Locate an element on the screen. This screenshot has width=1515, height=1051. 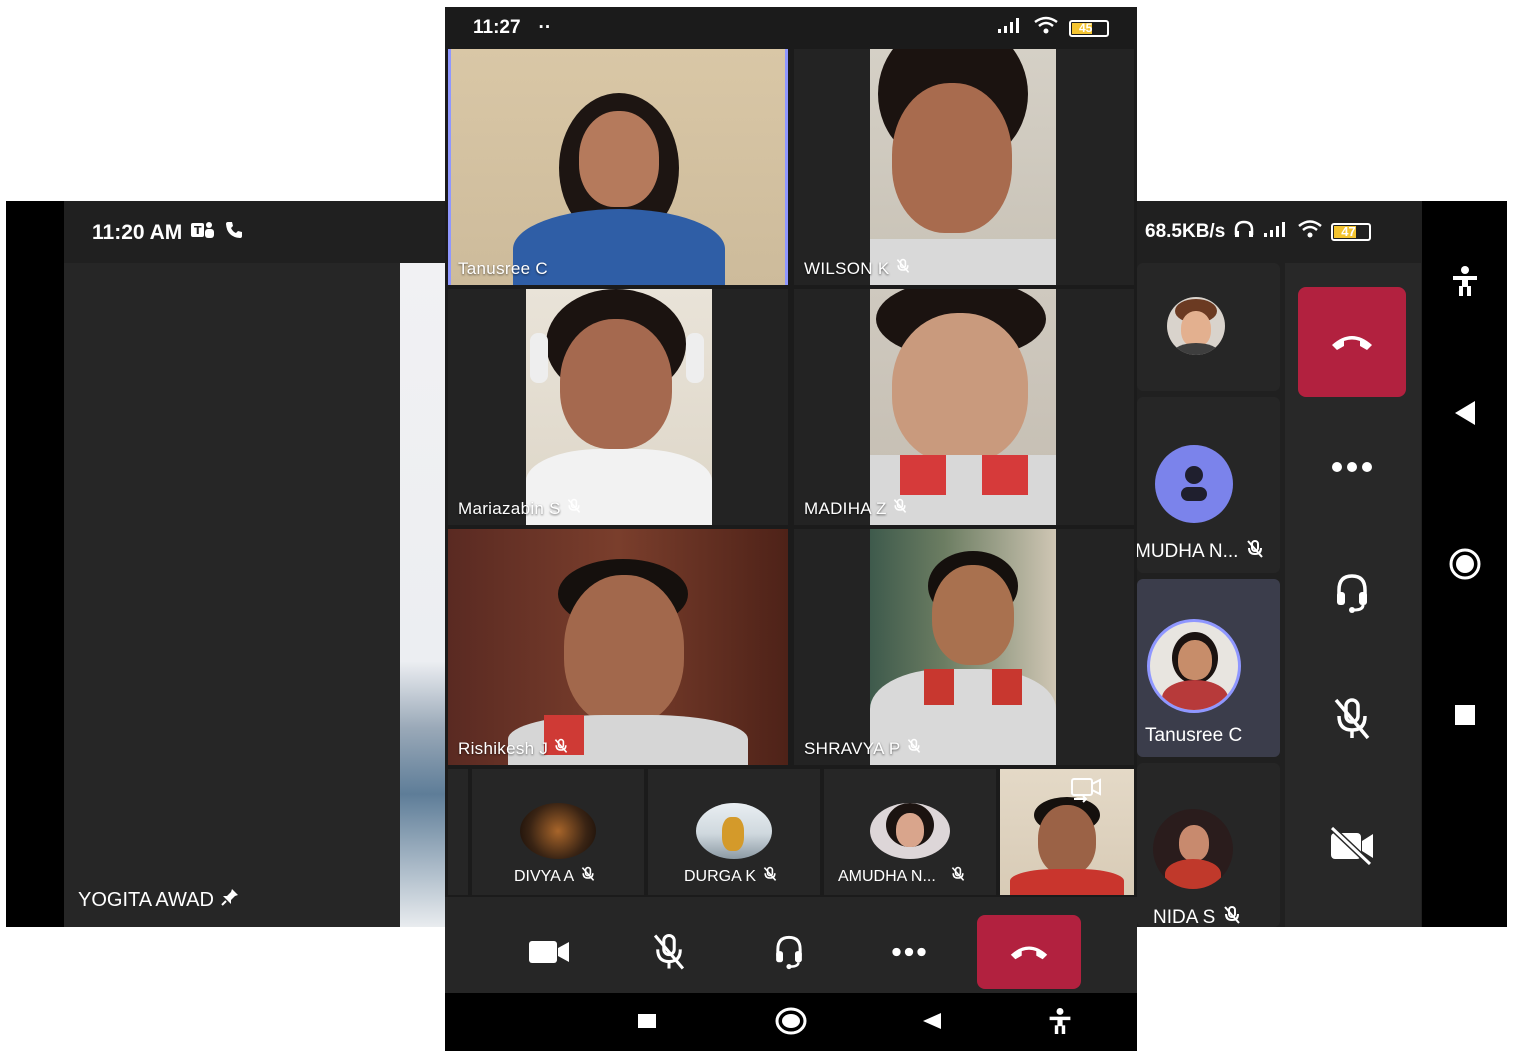
tile-label: SHRAVYA P is located at coordinates (863, 748).